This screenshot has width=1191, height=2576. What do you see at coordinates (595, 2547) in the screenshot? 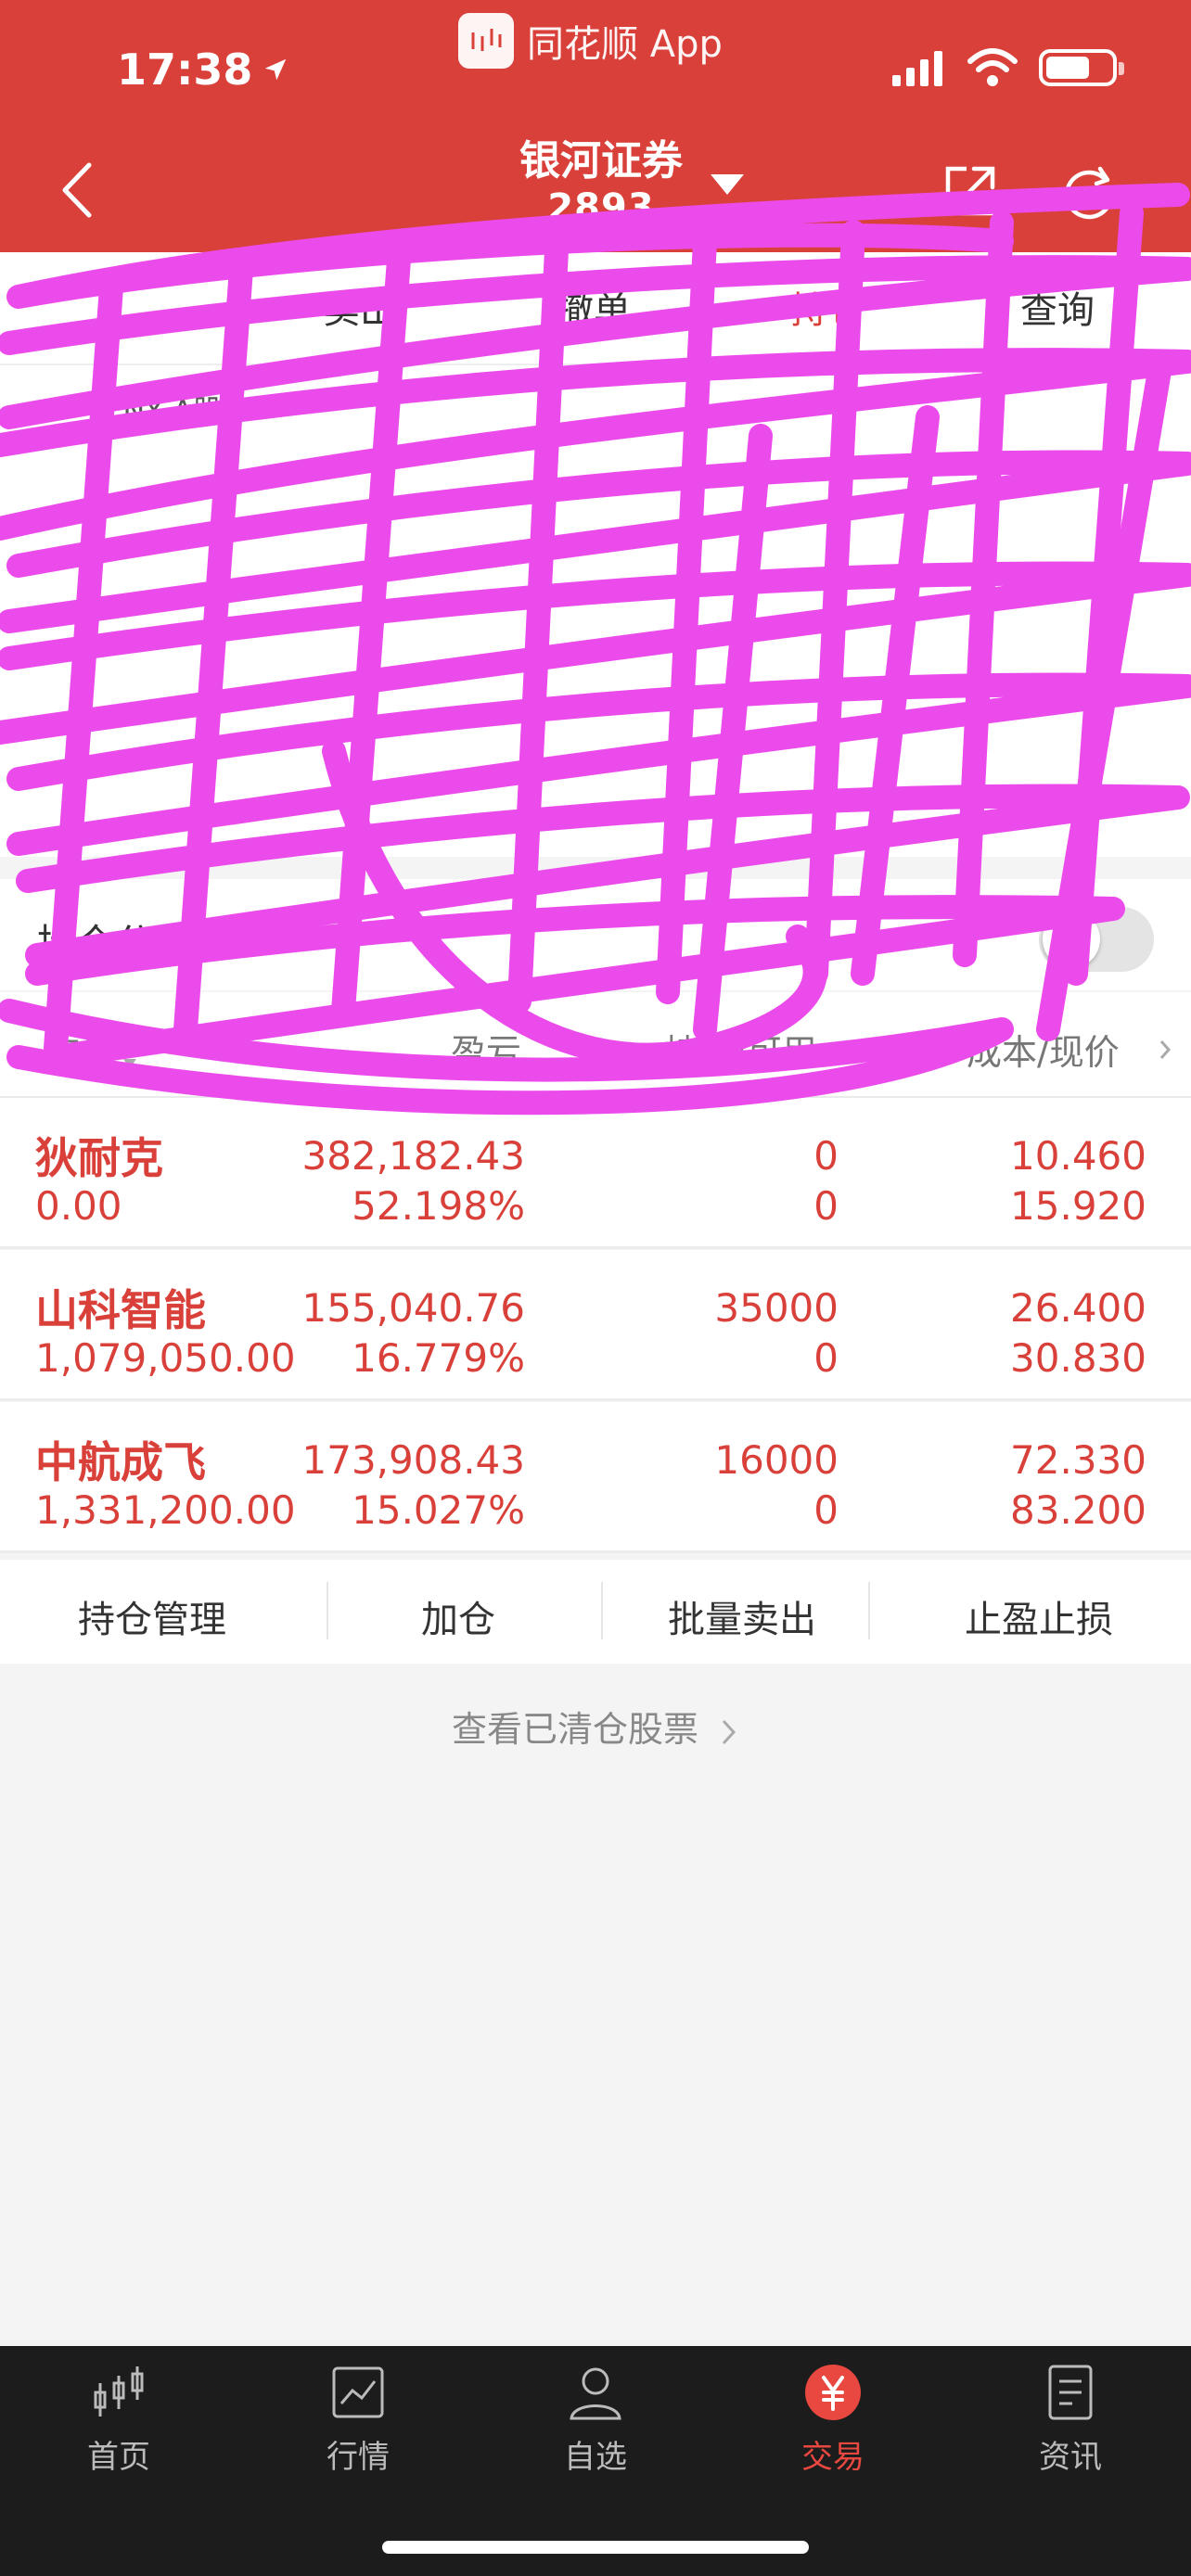
I see `home-indicator` at bounding box center [595, 2547].